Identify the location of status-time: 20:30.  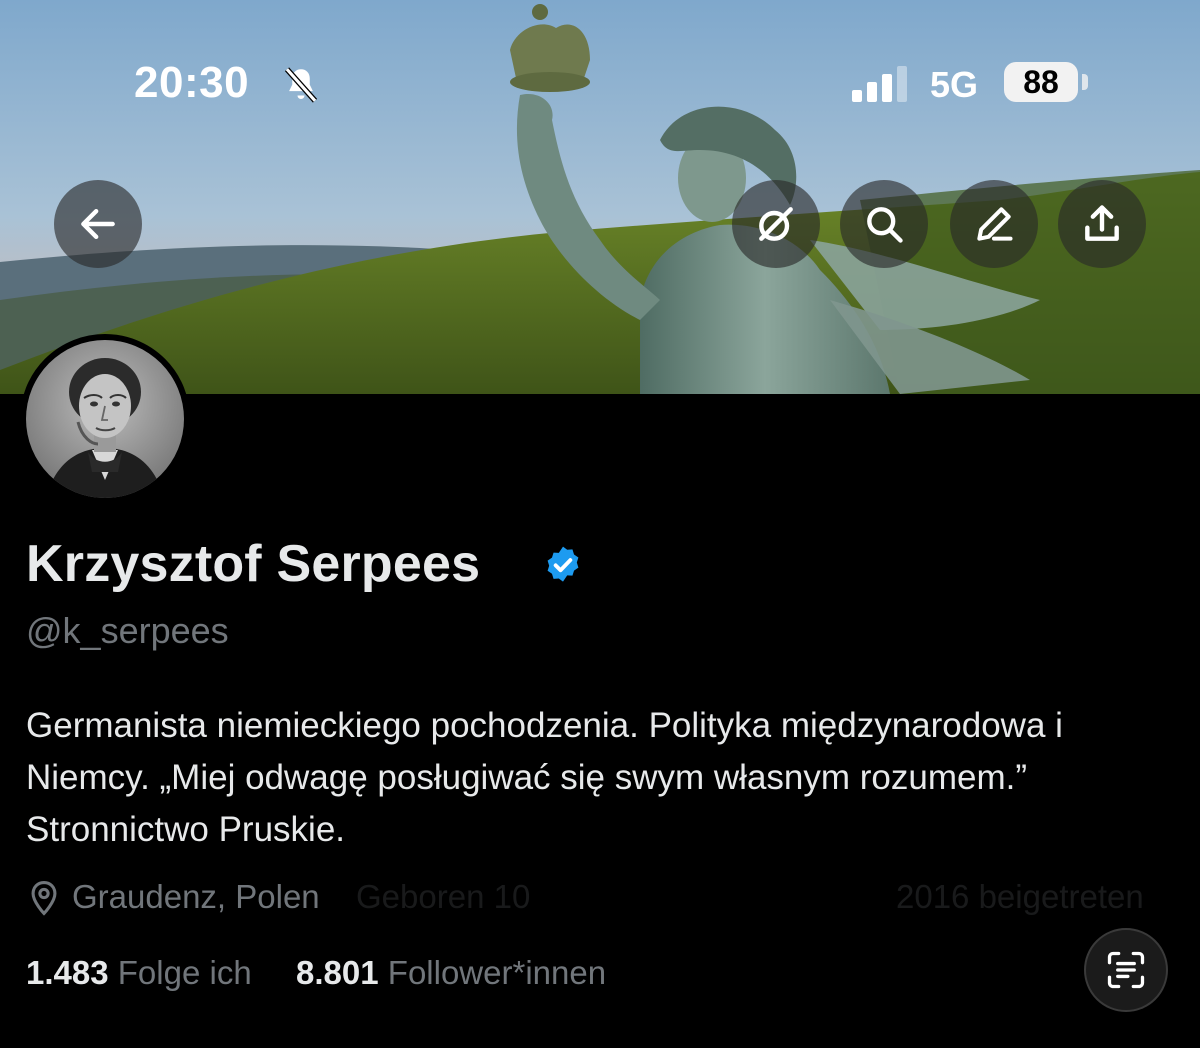
(192, 82).